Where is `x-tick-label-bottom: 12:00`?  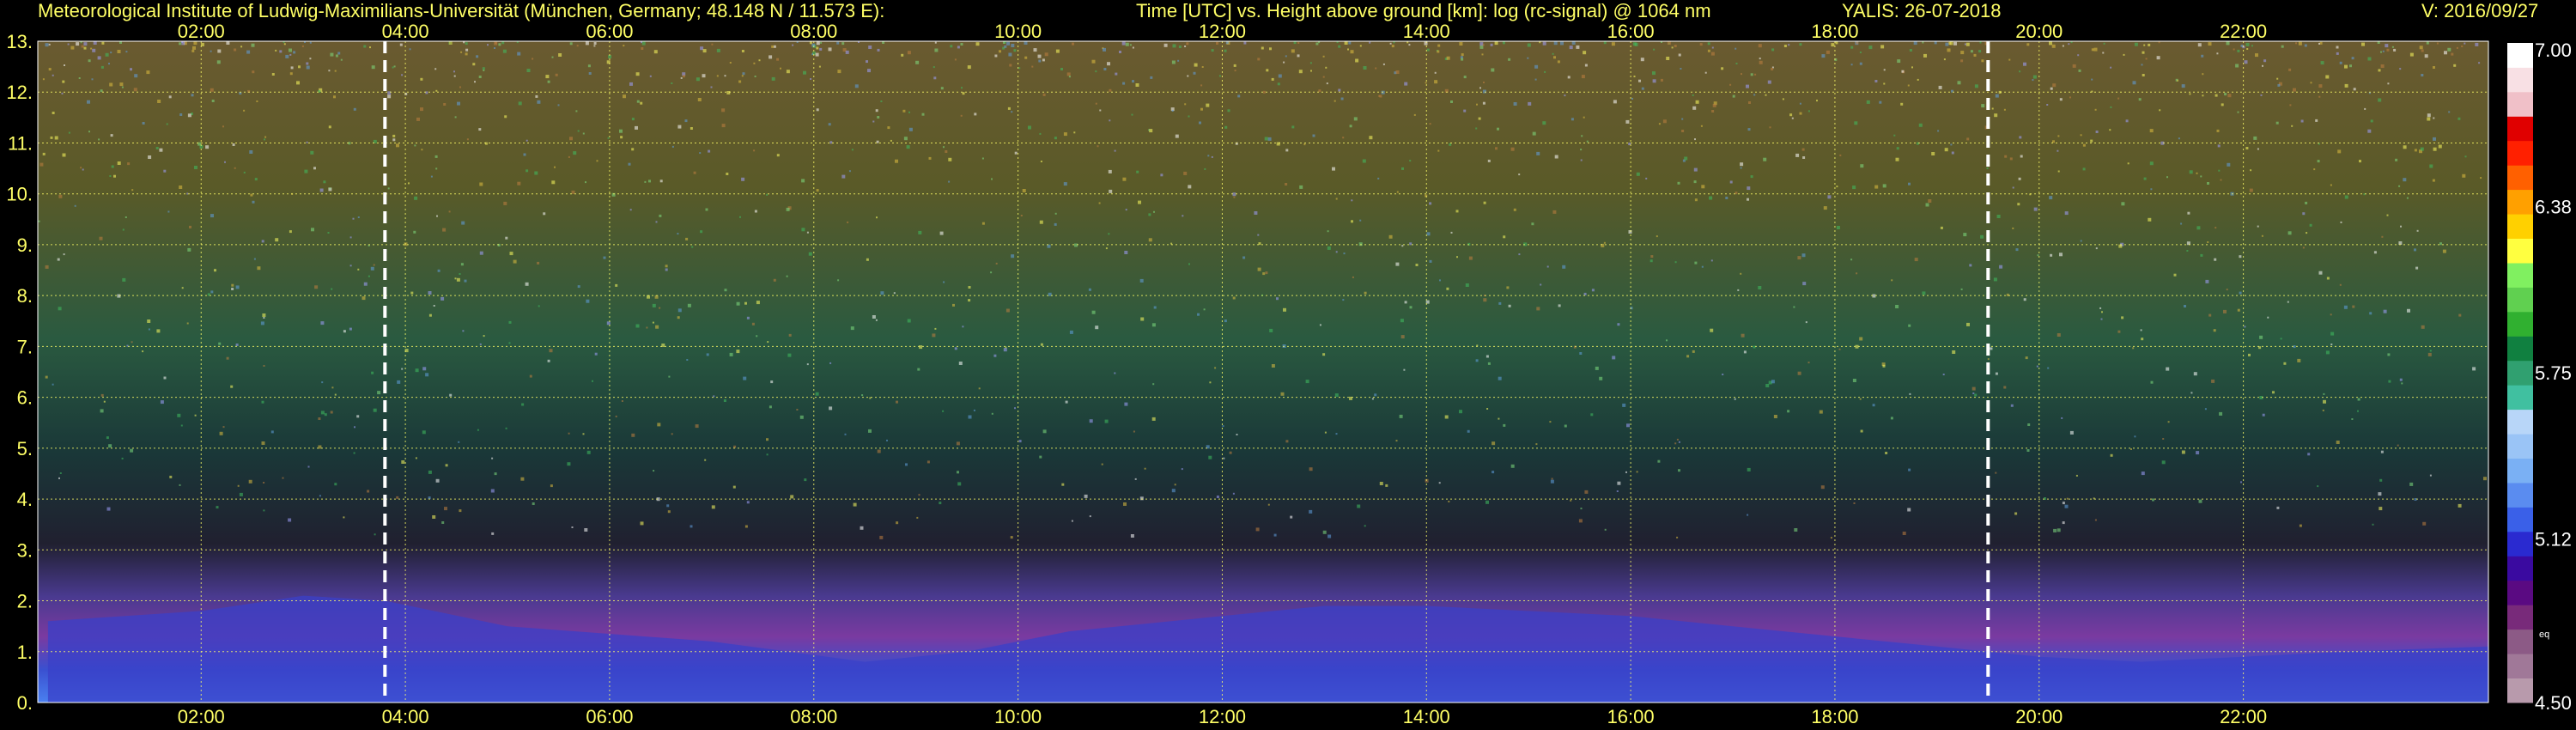 x-tick-label-bottom: 12:00 is located at coordinates (1222, 716).